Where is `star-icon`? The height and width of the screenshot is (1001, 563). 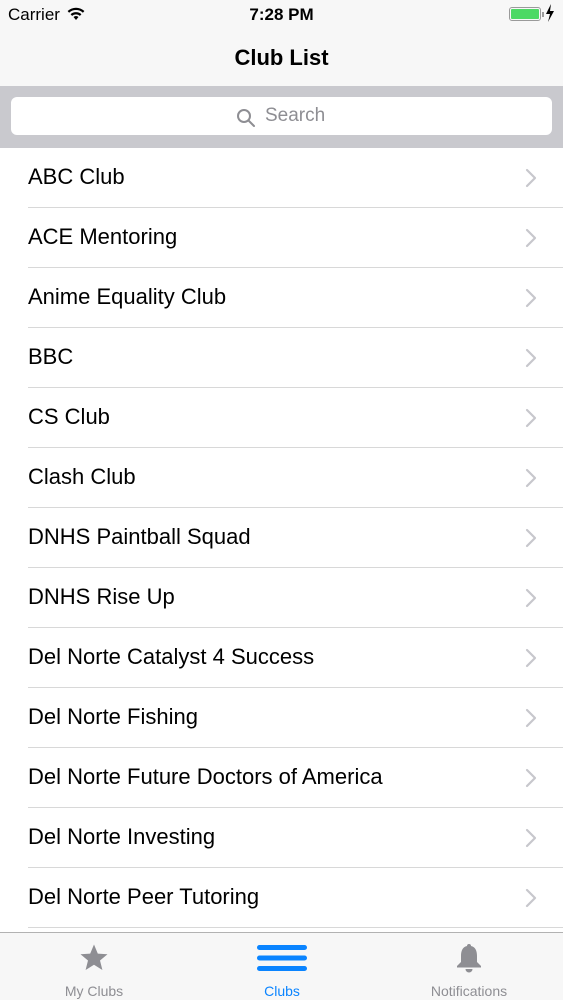 star-icon is located at coordinates (94, 957).